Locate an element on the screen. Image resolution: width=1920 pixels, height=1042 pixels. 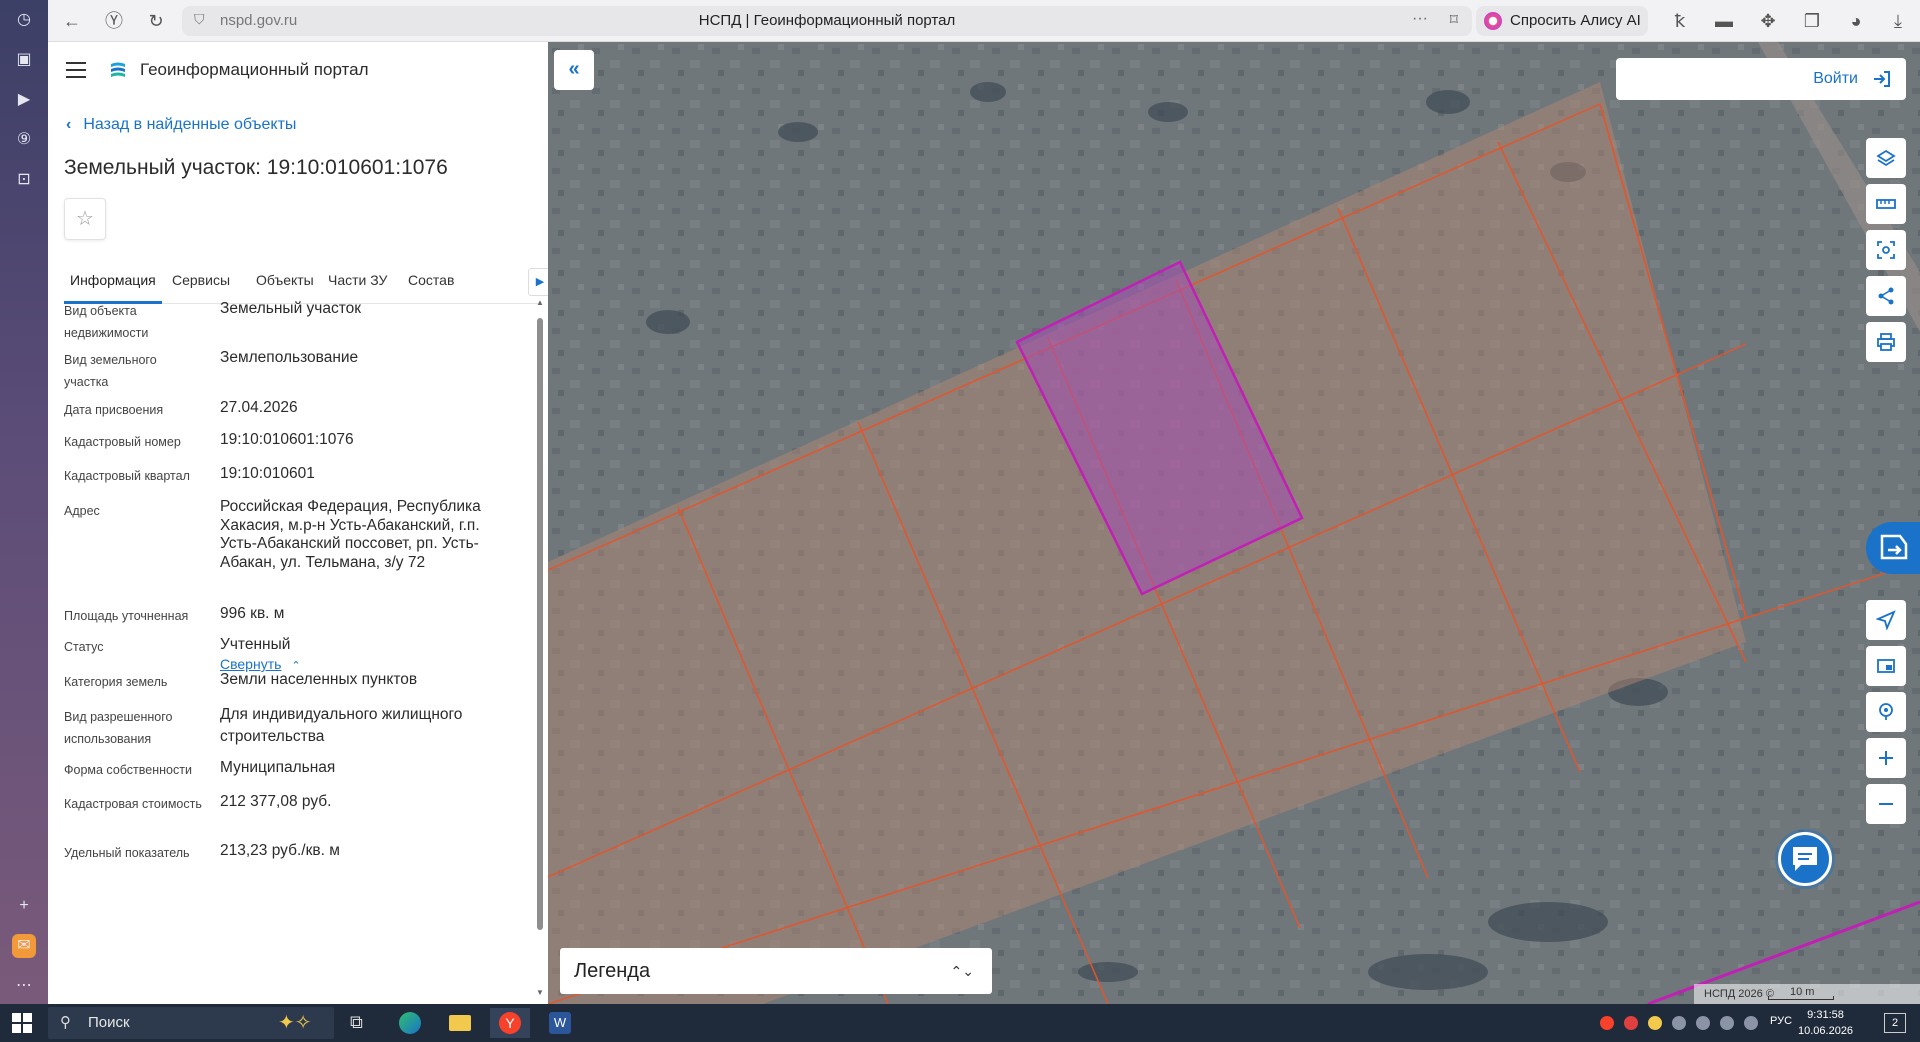
bookmark-icon: ⌑ is located at coordinates (1454, 20).